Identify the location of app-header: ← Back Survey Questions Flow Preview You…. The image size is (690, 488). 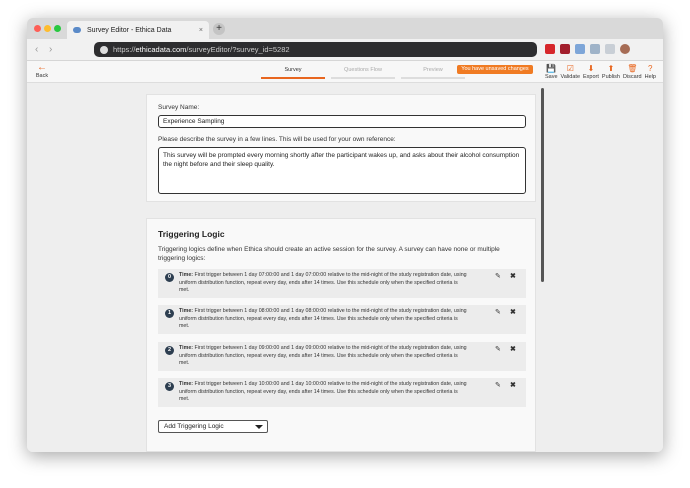
(345, 72).